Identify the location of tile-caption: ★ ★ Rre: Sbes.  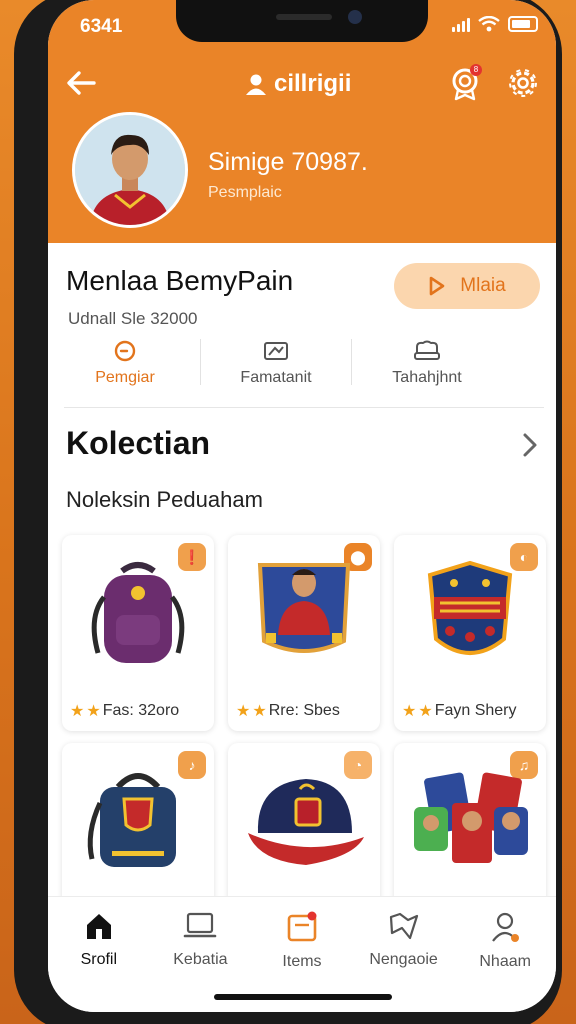
(288, 711).